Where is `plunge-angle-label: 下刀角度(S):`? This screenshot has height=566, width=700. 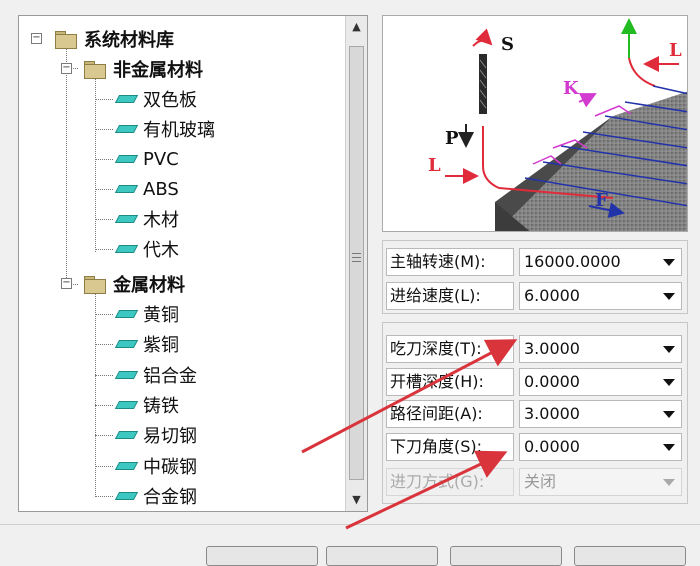
plunge-angle-label: 下刀角度(S): is located at coordinates (450, 447).